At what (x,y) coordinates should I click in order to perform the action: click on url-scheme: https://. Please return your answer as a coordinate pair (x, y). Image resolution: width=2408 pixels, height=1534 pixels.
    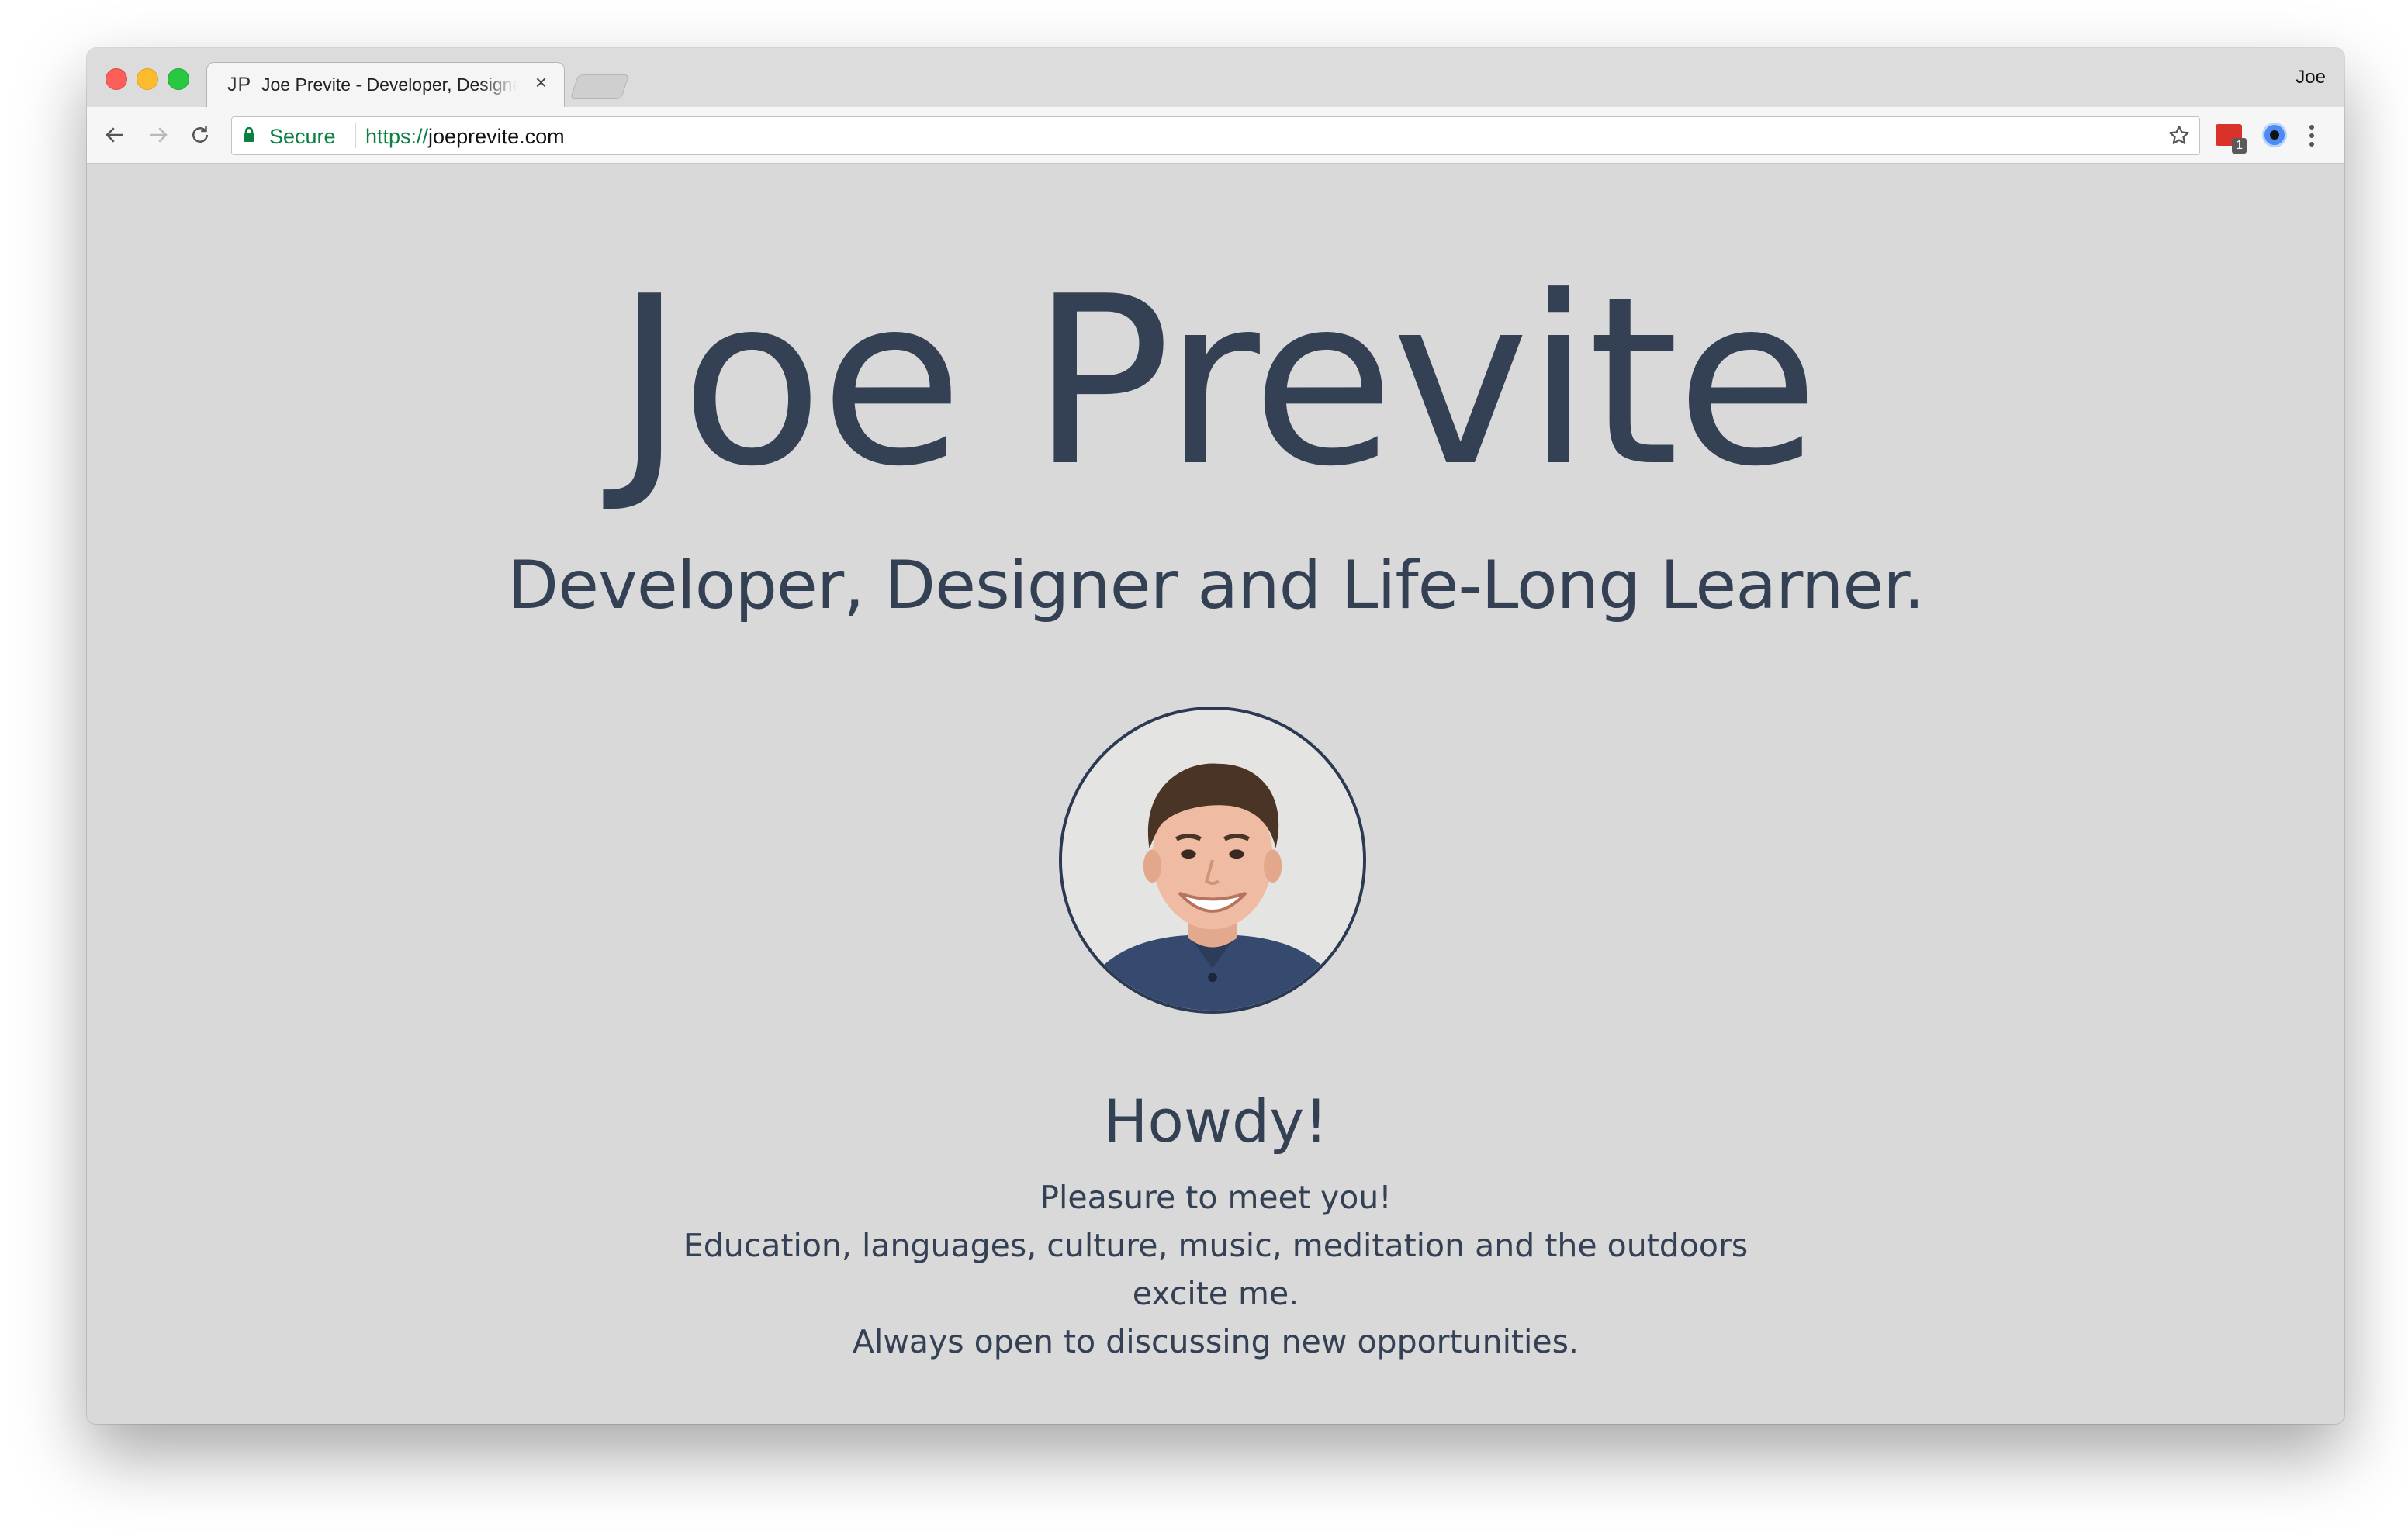
    Looking at the image, I should click on (397, 136).